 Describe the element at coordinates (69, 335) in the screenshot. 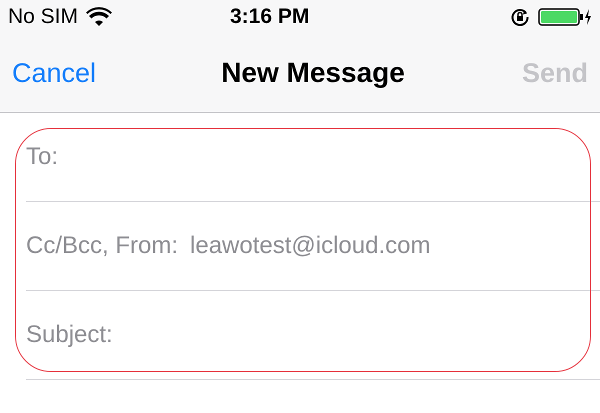

I see `field-label: Subject:` at that location.